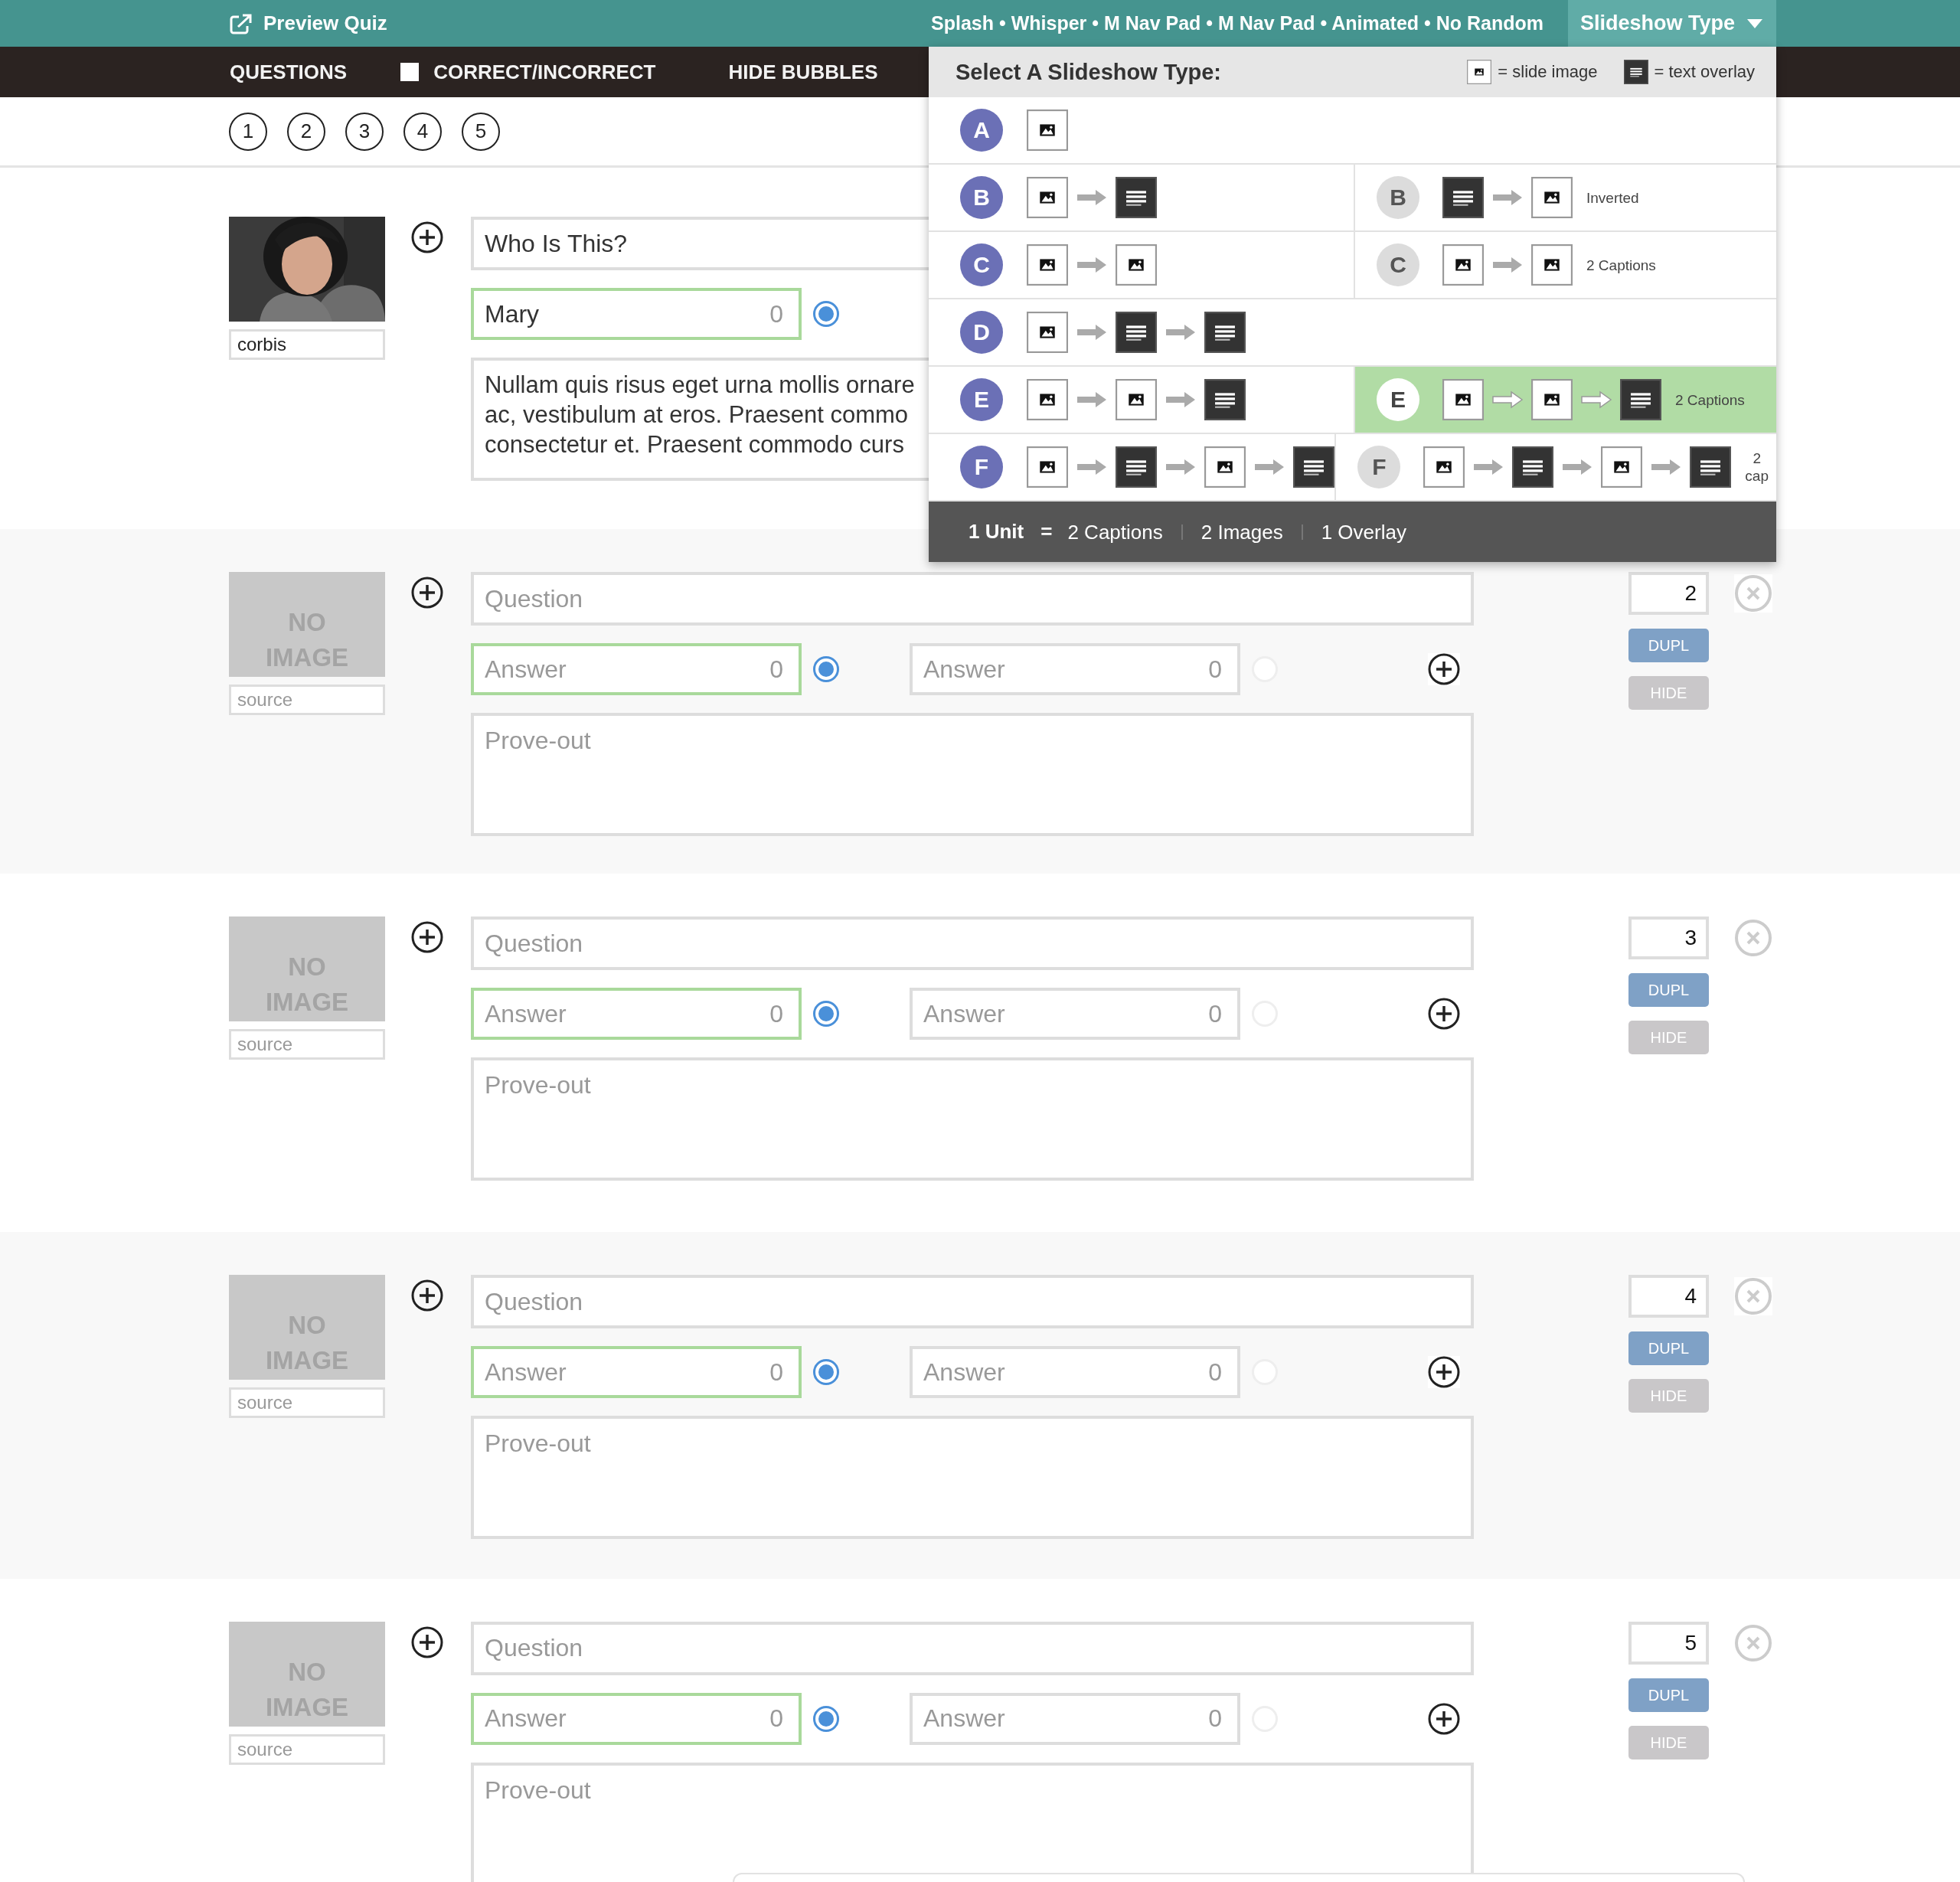 This screenshot has width=1960, height=1882. What do you see at coordinates (1142, 265) in the screenshot?
I see `slideshow-option: C` at bounding box center [1142, 265].